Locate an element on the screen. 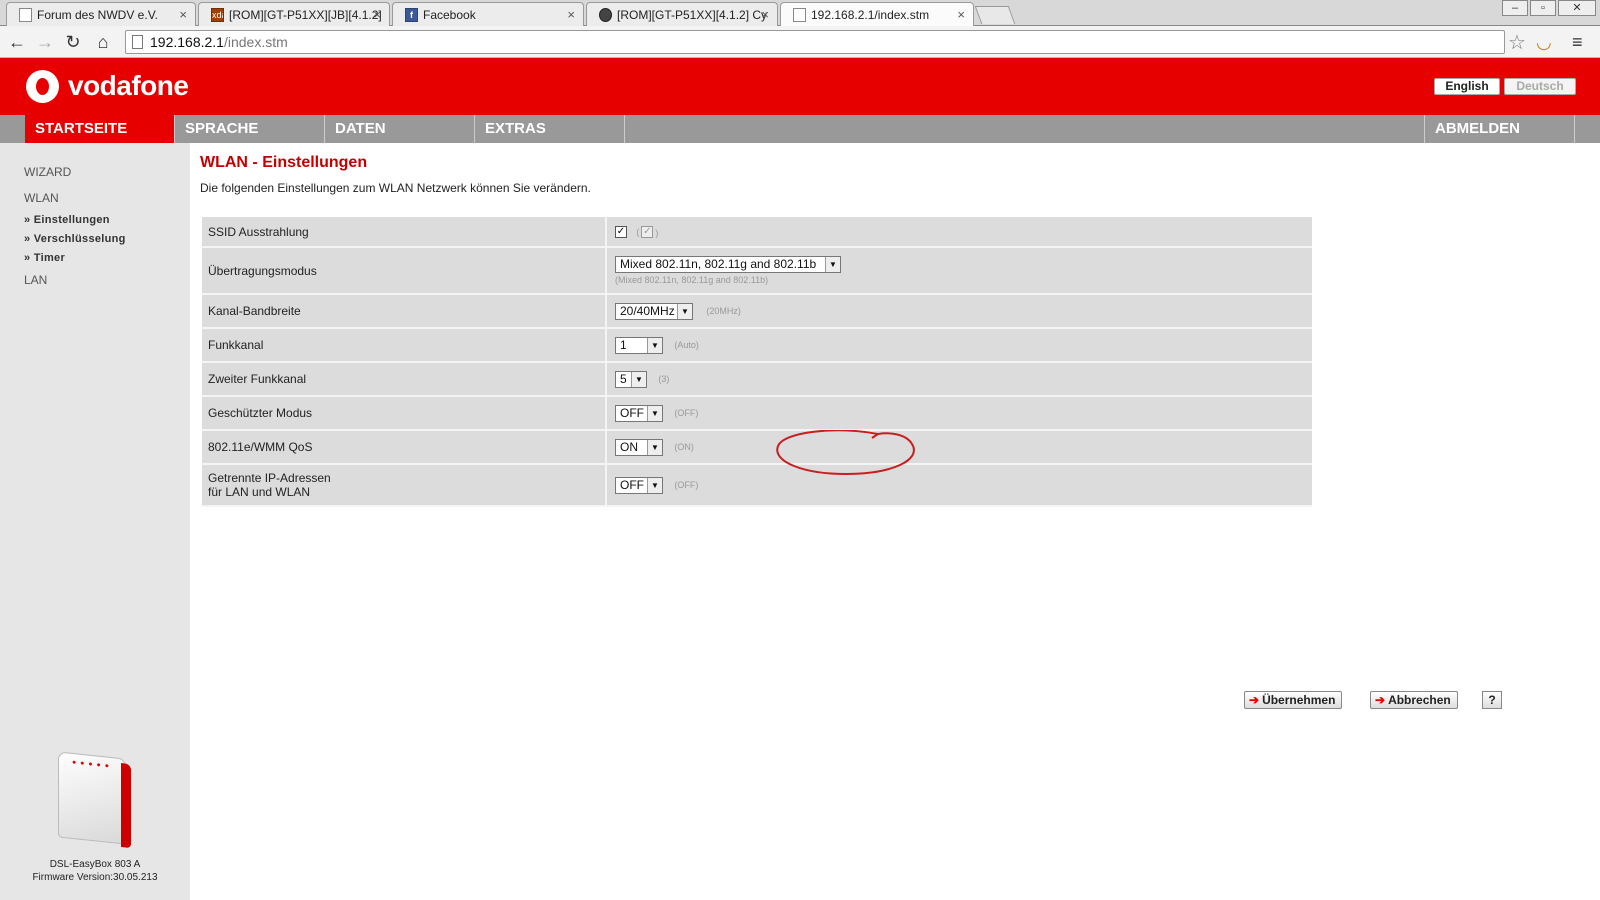  separate-default: (OFF) is located at coordinates (686, 485).